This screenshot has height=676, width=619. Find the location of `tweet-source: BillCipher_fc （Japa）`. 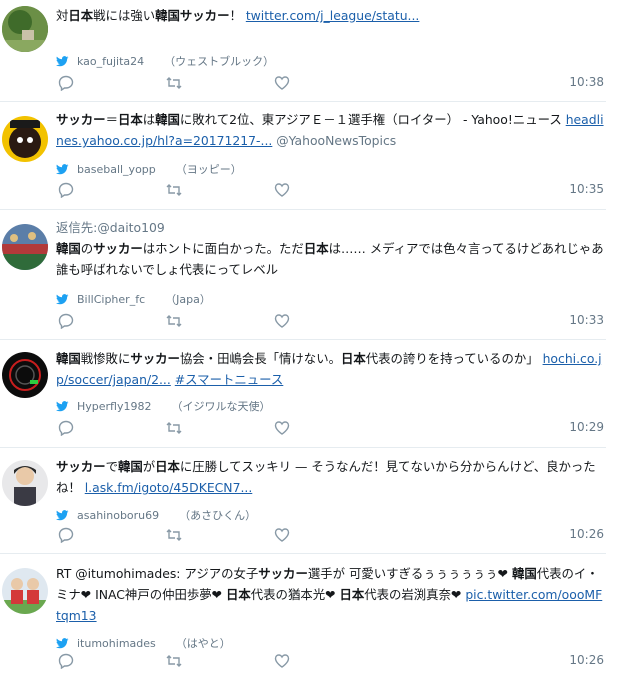

tweet-source: BillCipher_fc （Japa） is located at coordinates (133, 299).